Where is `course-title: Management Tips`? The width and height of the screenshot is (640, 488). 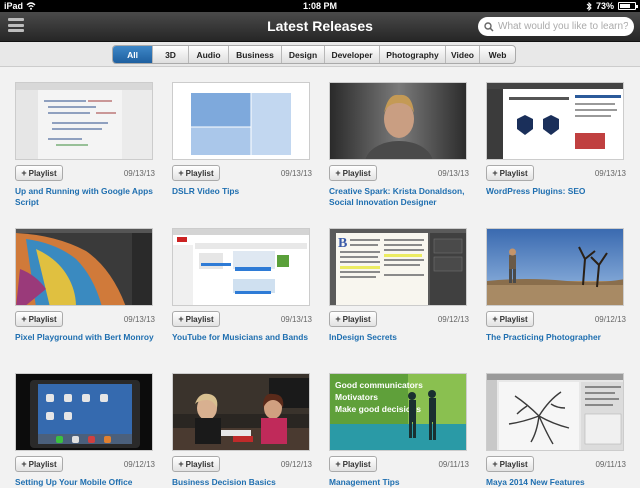 course-title: Management Tips is located at coordinates (399, 482).